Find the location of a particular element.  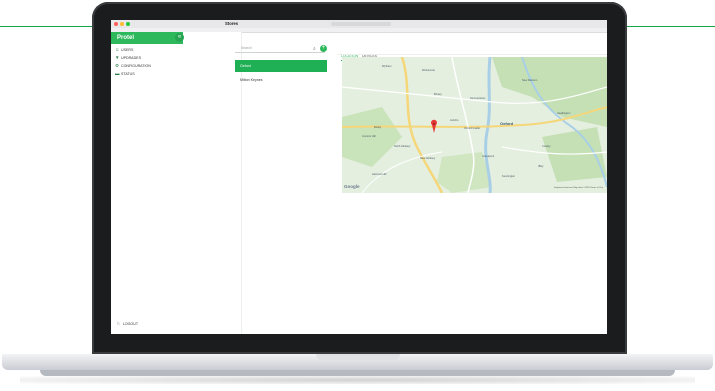

map-label: Cumnor Hill is located at coordinates (369, 136).